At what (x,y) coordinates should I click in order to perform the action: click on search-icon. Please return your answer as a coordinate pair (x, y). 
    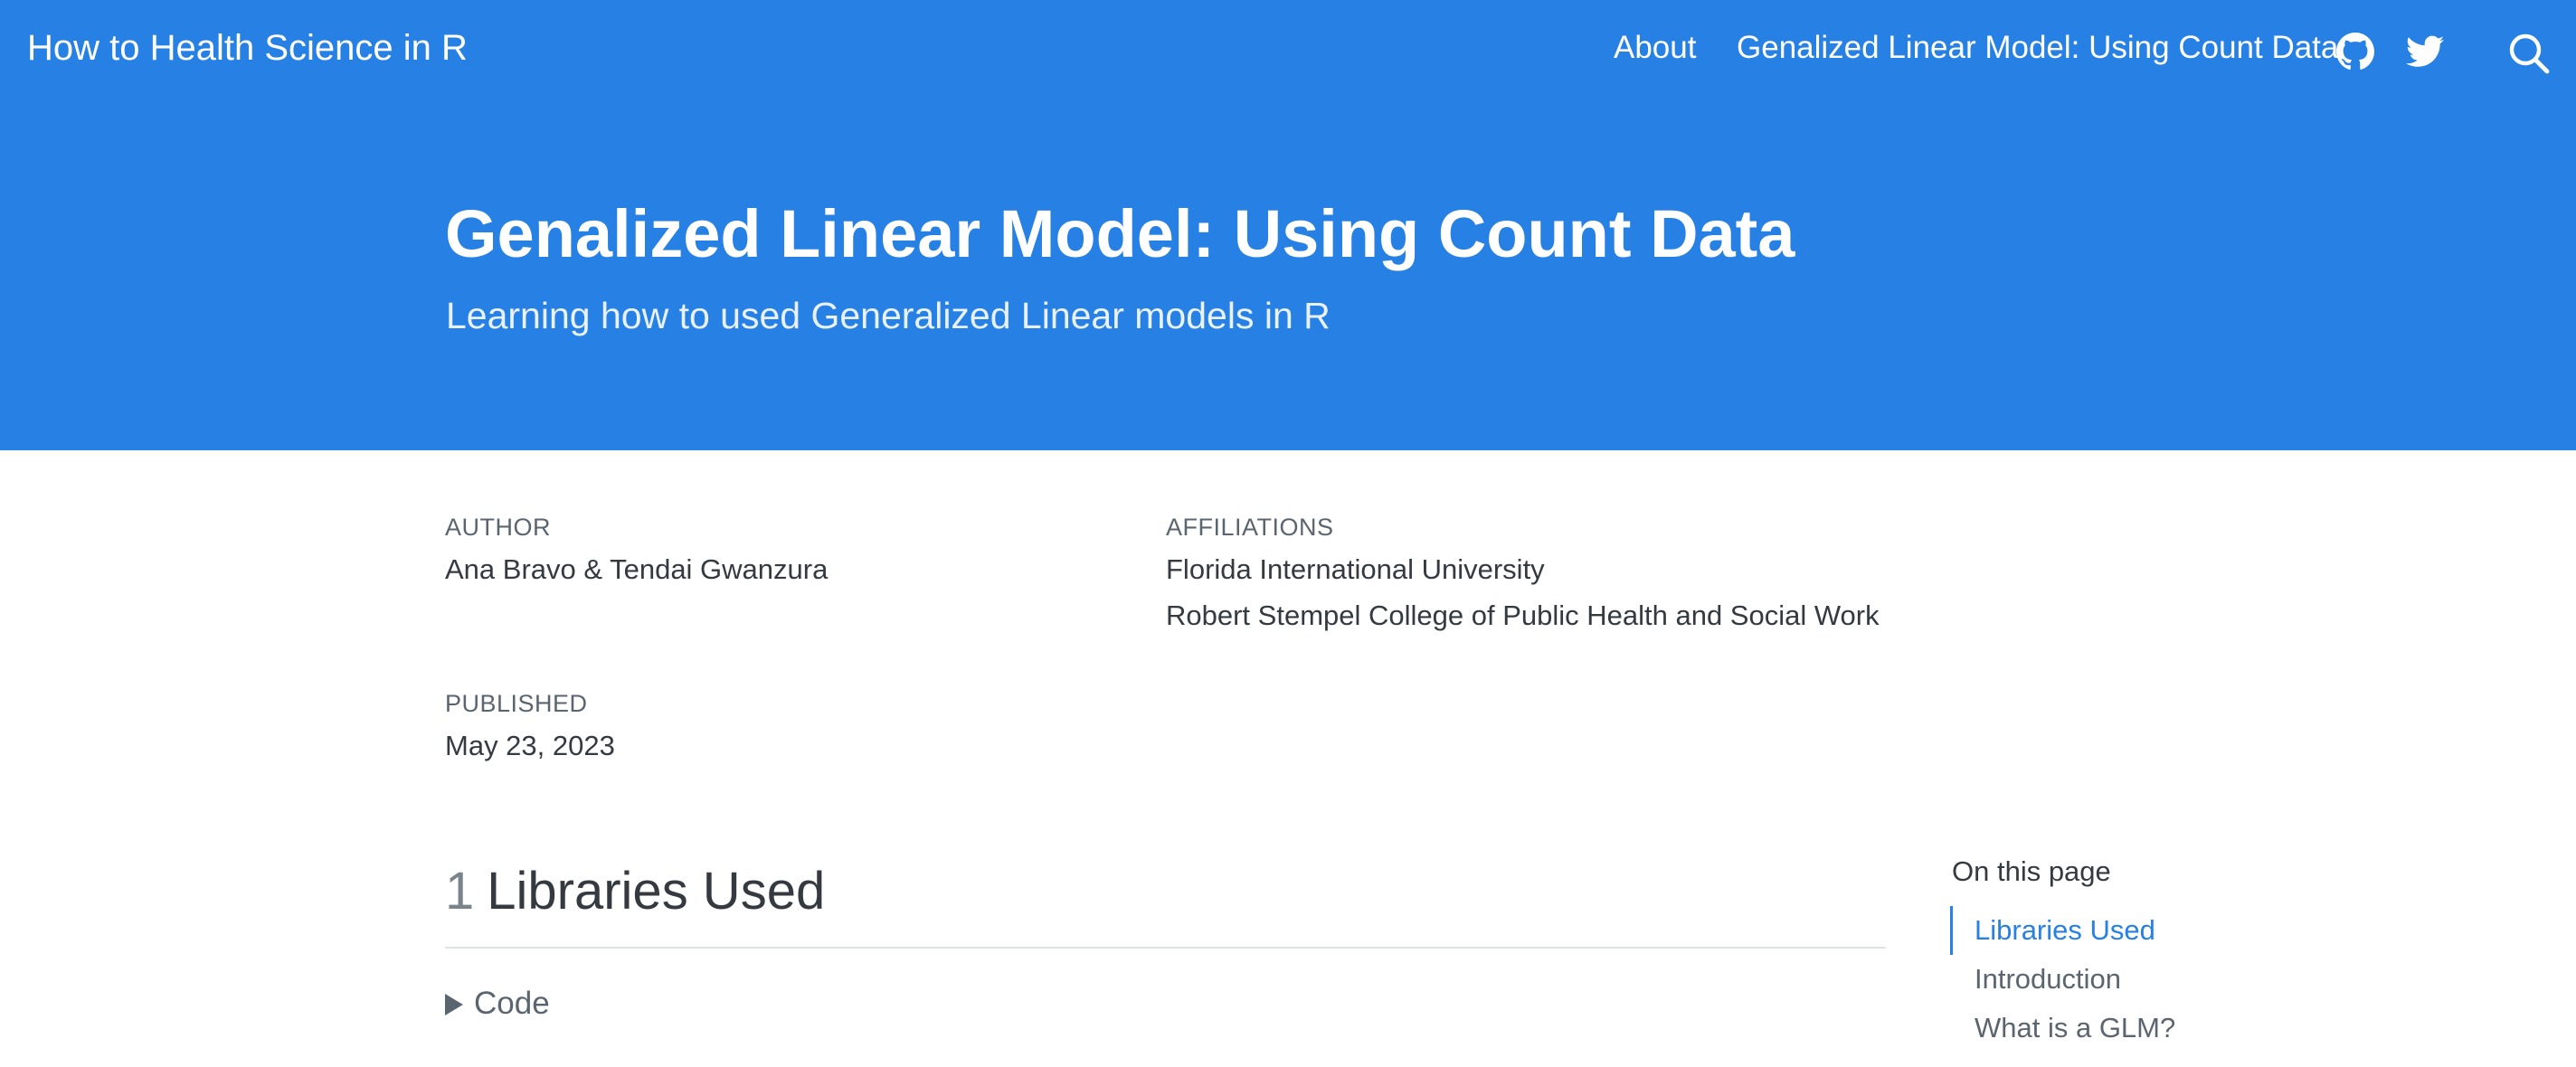
    Looking at the image, I should click on (2529, 56).